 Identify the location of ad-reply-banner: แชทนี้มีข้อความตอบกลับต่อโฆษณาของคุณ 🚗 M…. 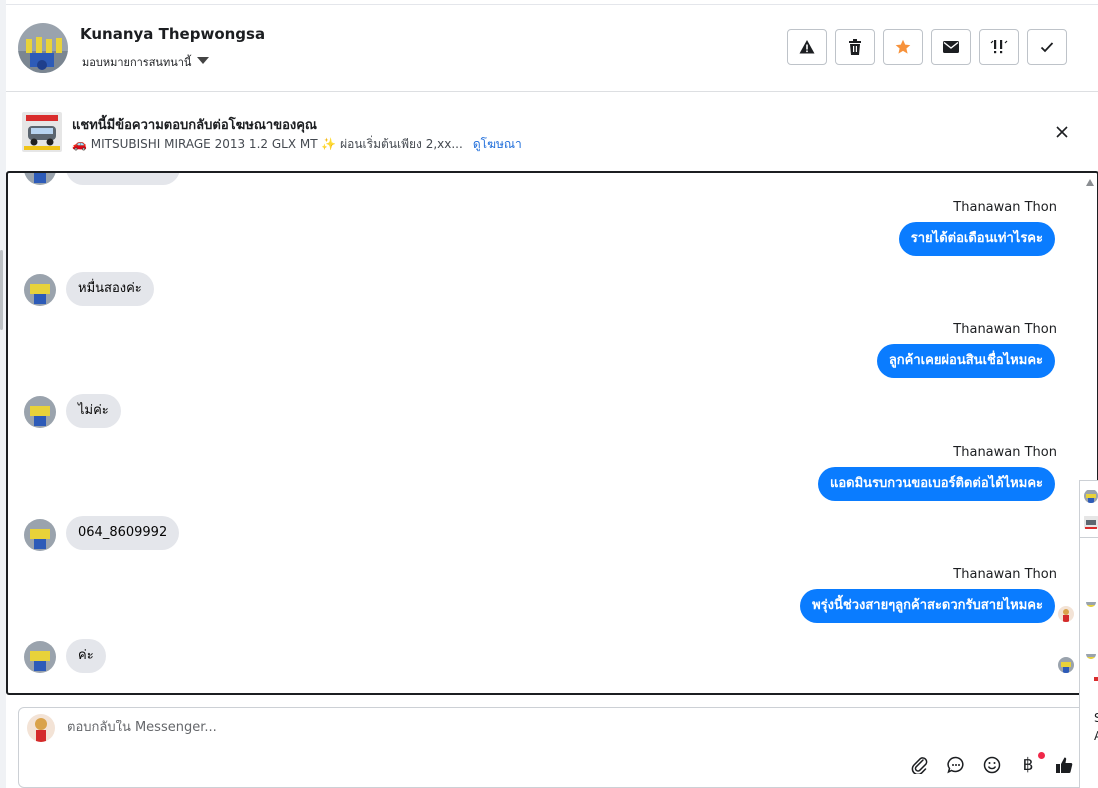
(552, 131).